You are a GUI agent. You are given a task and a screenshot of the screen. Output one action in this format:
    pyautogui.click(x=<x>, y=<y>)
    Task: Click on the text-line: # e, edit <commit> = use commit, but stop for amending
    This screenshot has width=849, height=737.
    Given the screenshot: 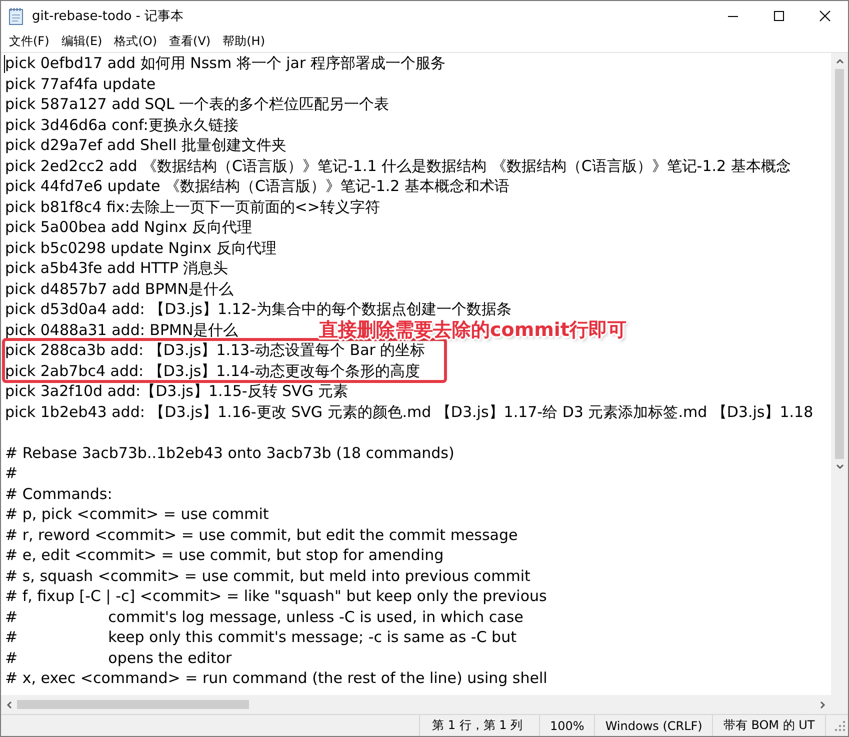 What is the action you would take?
    pyautogui.click(x=224, y=555)
    